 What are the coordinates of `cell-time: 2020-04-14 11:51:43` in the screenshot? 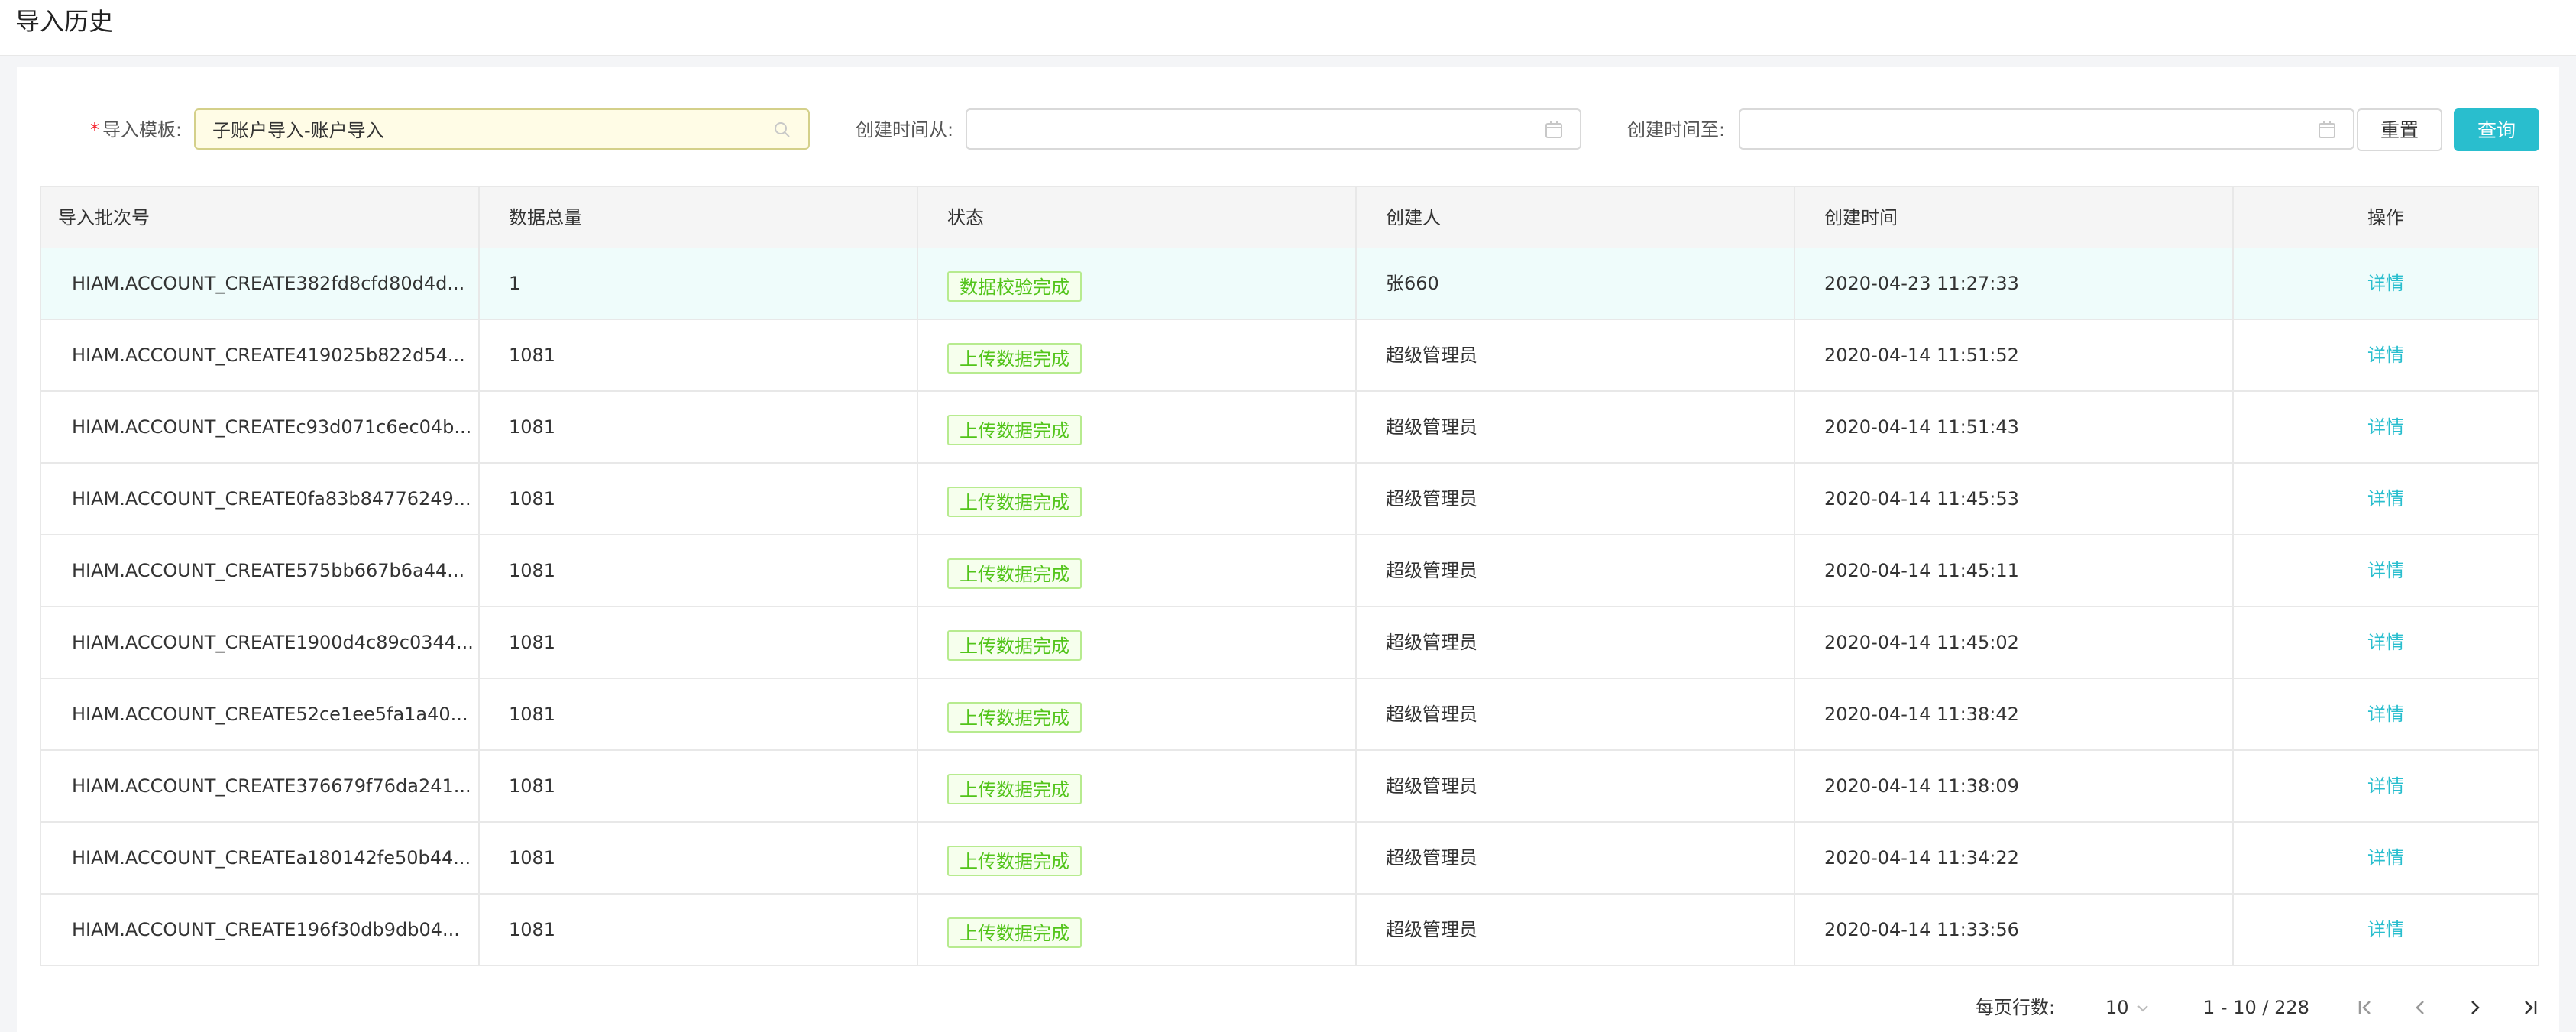 It's located at (2014, 427).